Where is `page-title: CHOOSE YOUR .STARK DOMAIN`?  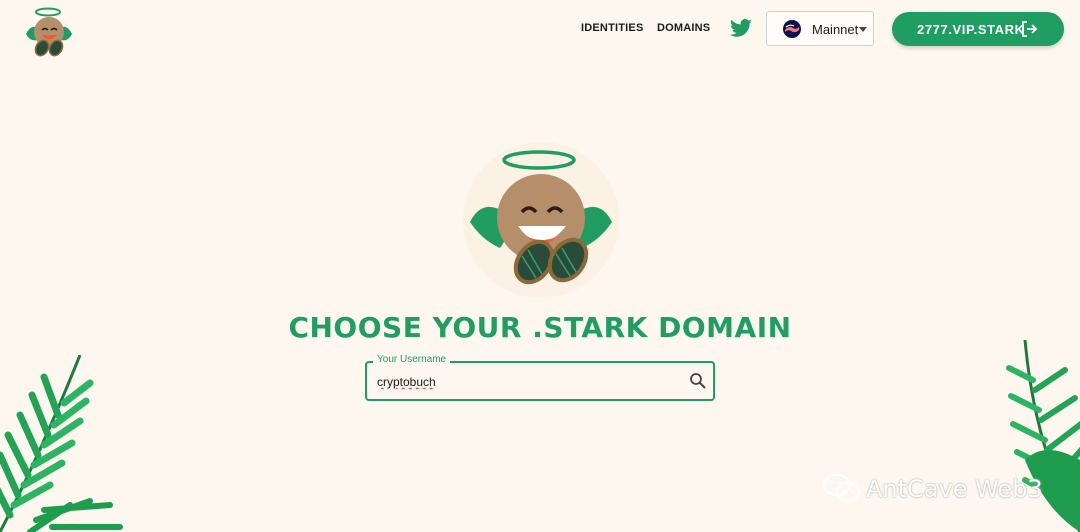 page-title: CHOOSE YOUR .STARK DOMAIN is located at coordinates (540, 327).